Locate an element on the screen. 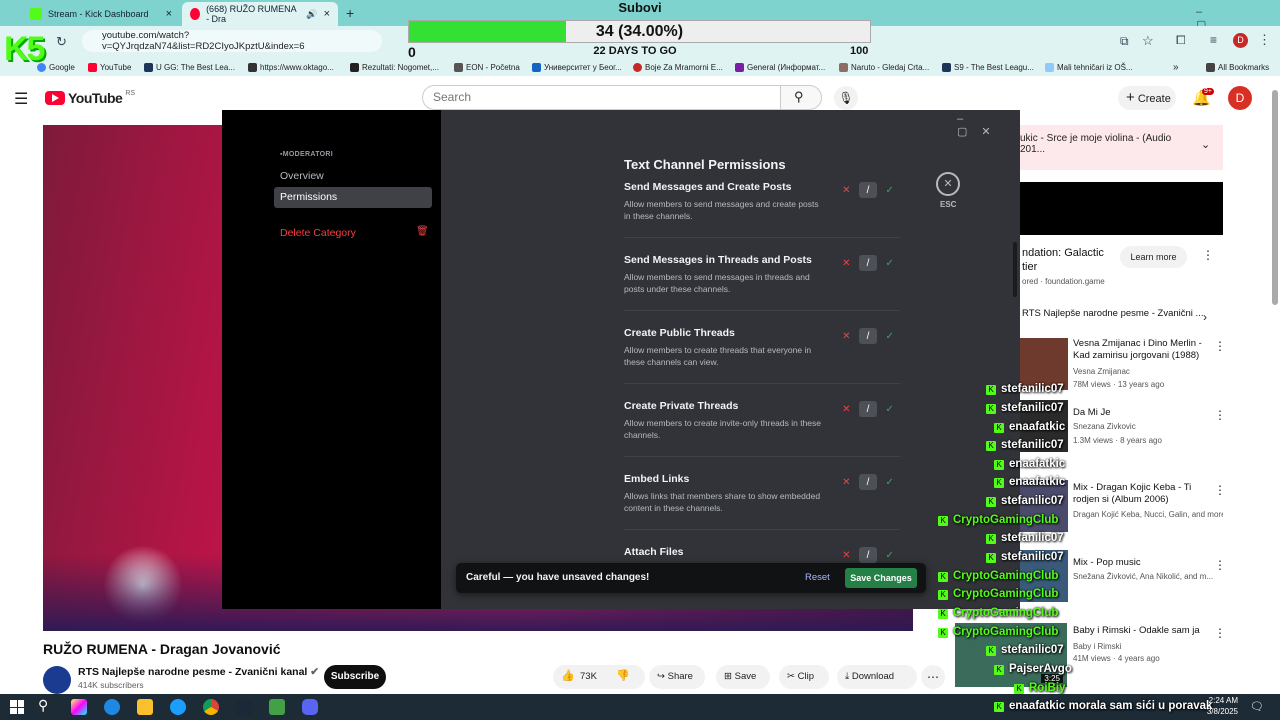 This screenshot has height=720, width=1280. sidebar-item-overview: Overview is located at coordinates (353, 176).